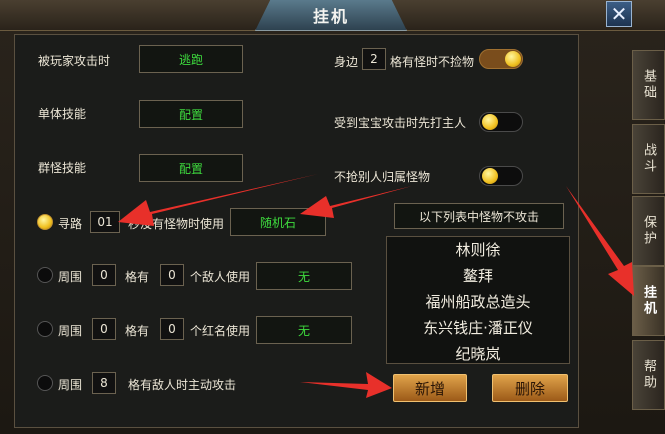  Describe the element at coordinates (191, 114) in the screenshot. I see `single-skill-config-button: 配置` at that location.